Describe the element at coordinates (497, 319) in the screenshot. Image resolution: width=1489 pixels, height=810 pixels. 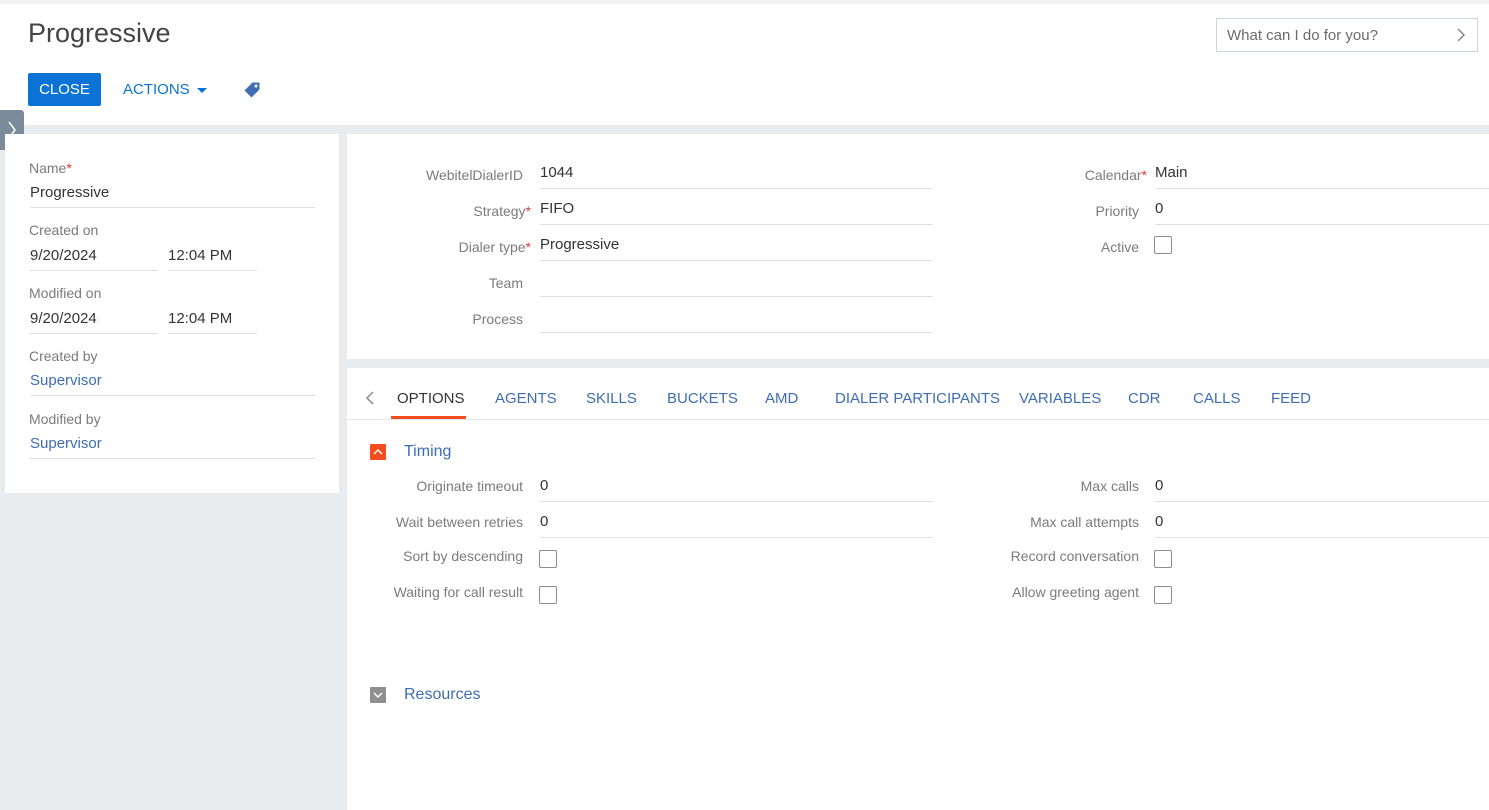
I see `process-label: Process` at that location.